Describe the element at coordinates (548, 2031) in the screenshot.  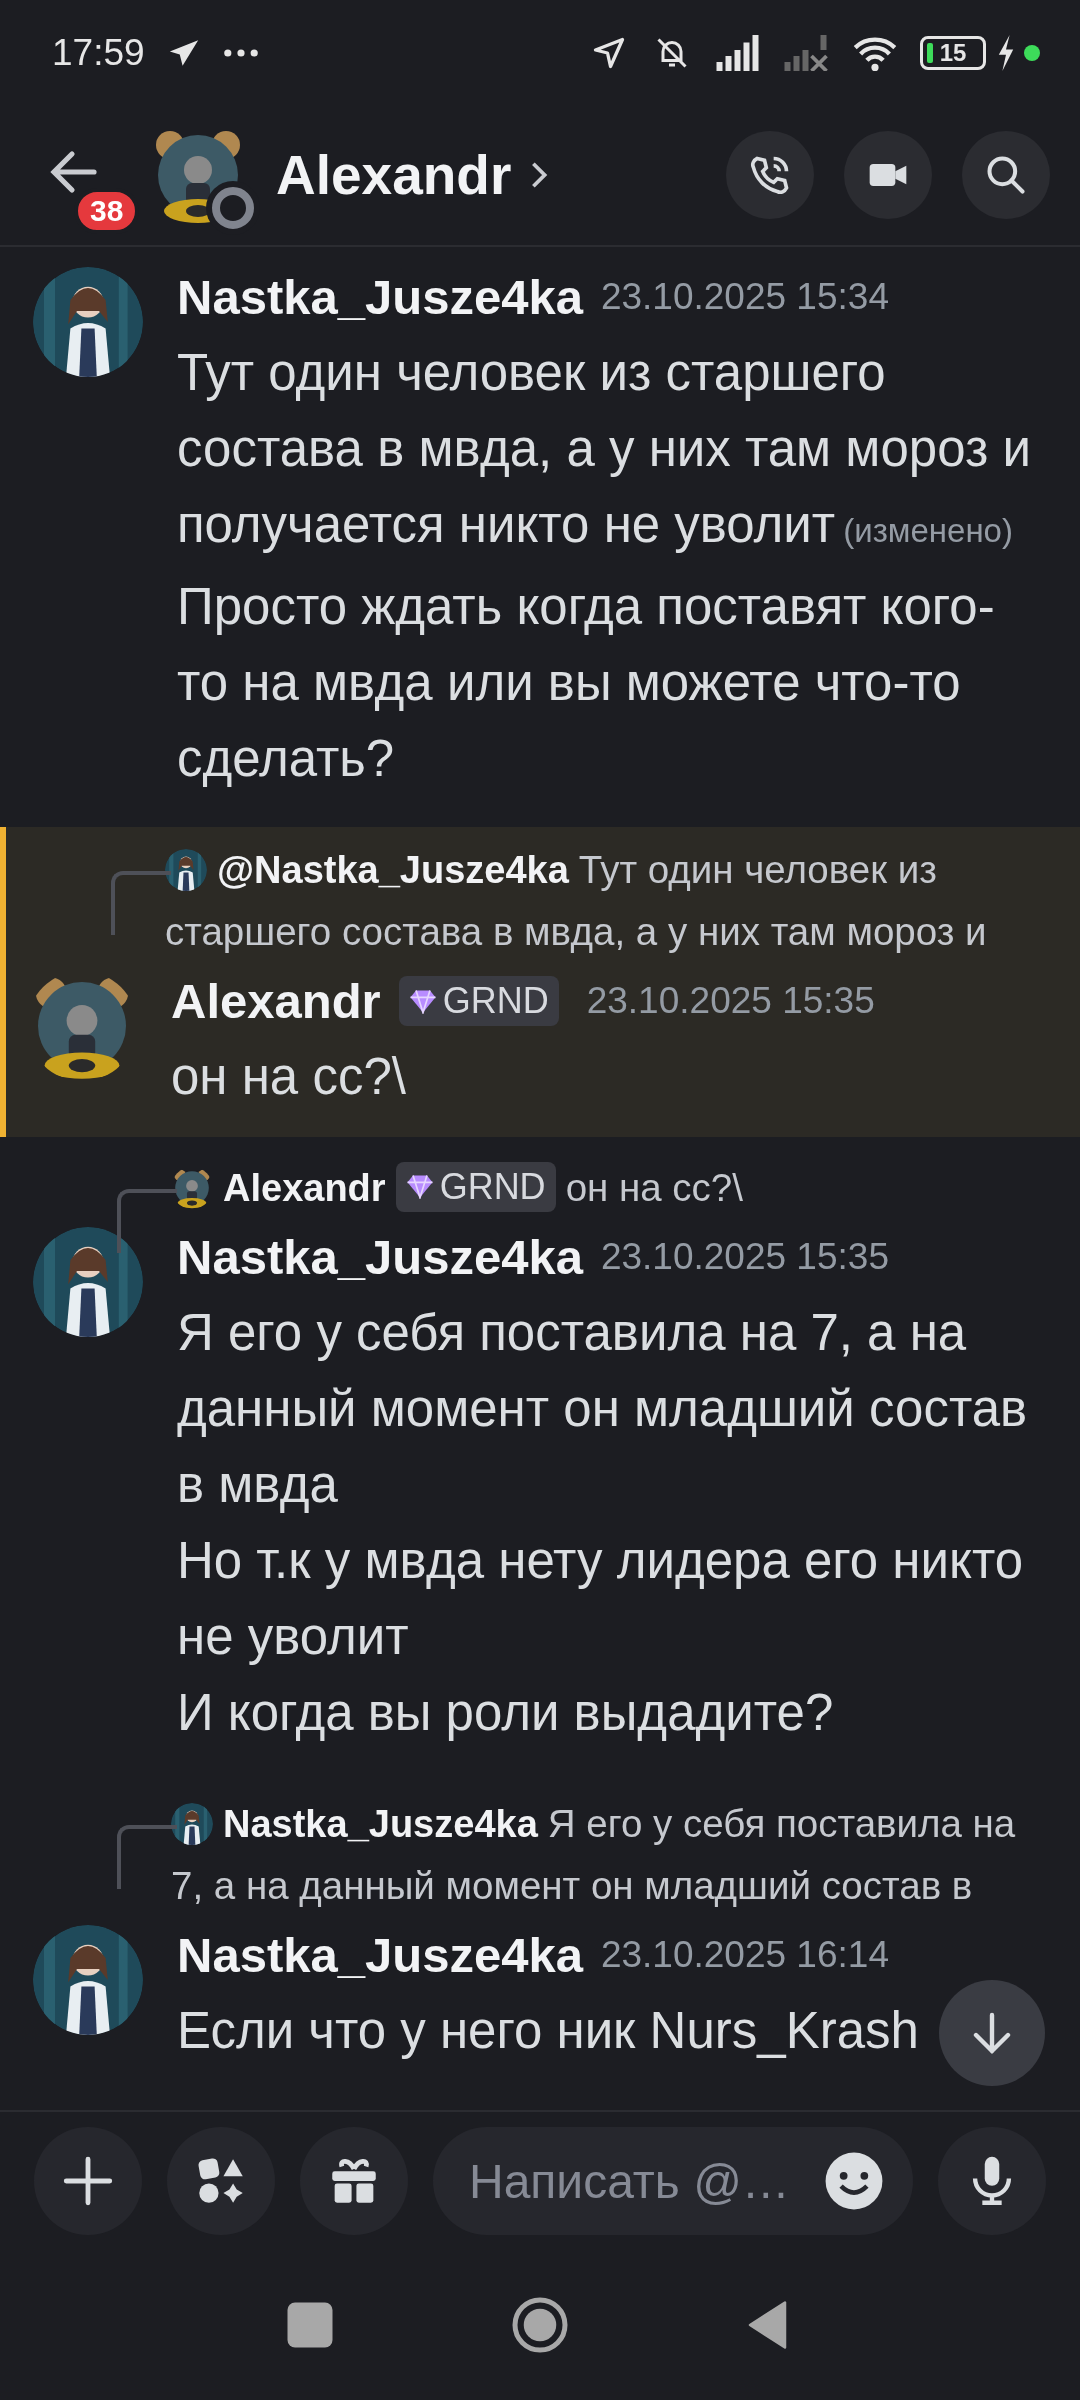
I see `message-text: Если что у него ник Nurs_Krash` at that location.